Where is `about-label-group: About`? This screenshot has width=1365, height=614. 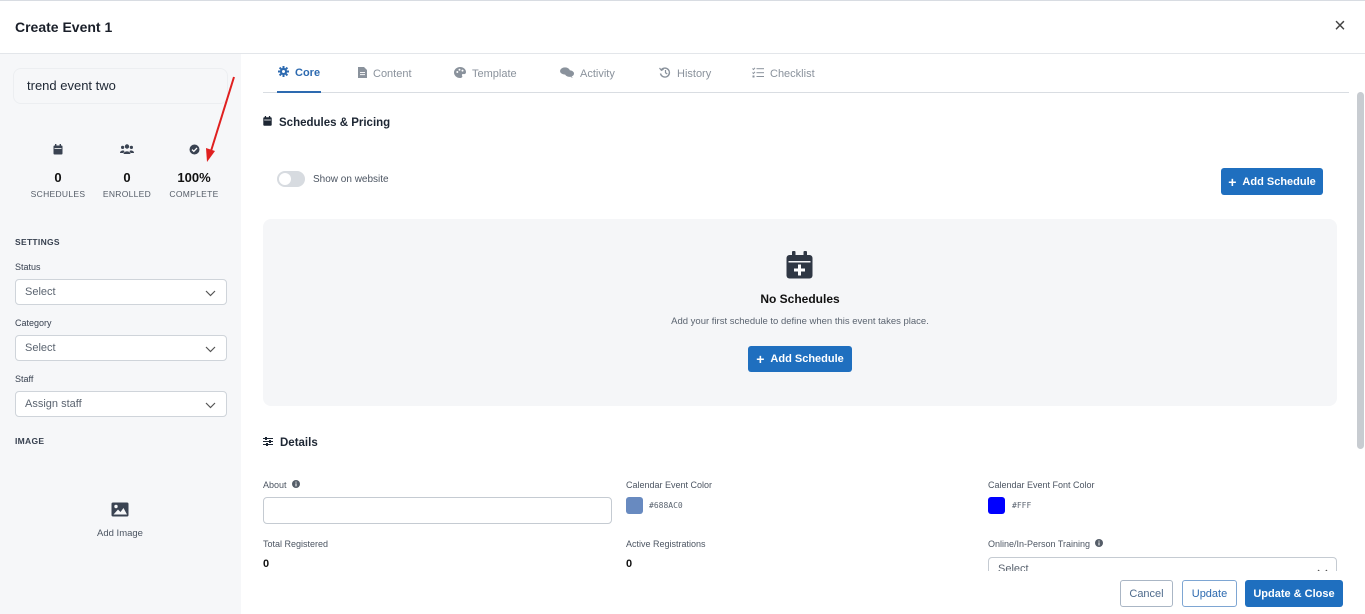
about-label-group: About is located at coordinates (281, 485).